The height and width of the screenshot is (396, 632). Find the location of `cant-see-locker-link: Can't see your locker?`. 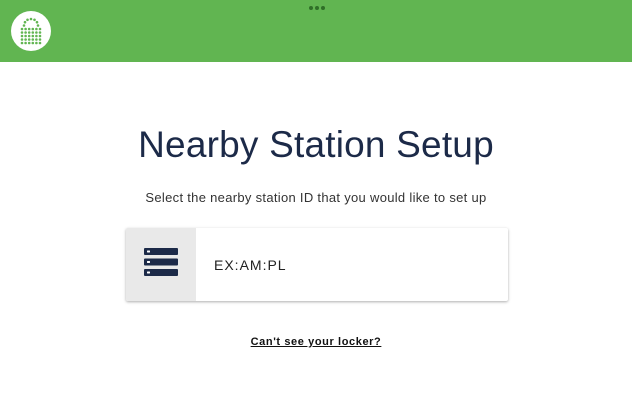

cant-see-locker-link: Can't see your locker? is located at coordinates (316, 342).